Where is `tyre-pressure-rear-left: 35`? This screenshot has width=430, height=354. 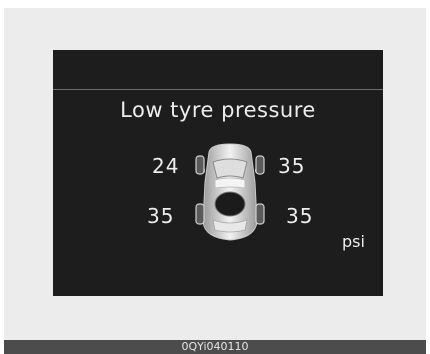 tyre-pressure-rear-left: 35 is located at coordinates (161, 216).